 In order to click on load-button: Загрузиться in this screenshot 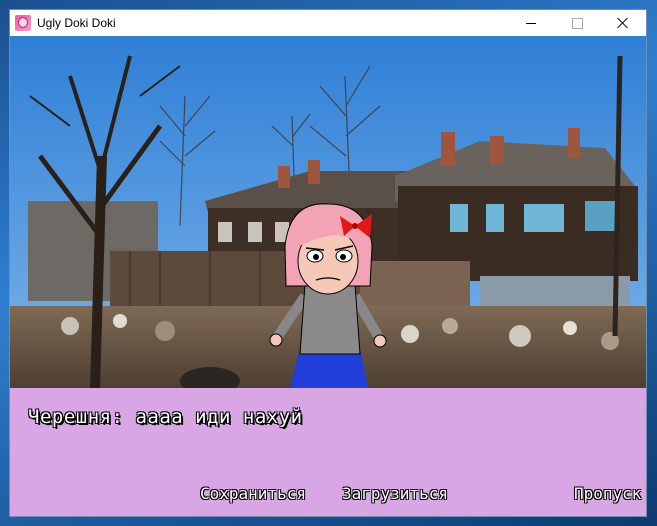, I will do `click(395, 493)`.